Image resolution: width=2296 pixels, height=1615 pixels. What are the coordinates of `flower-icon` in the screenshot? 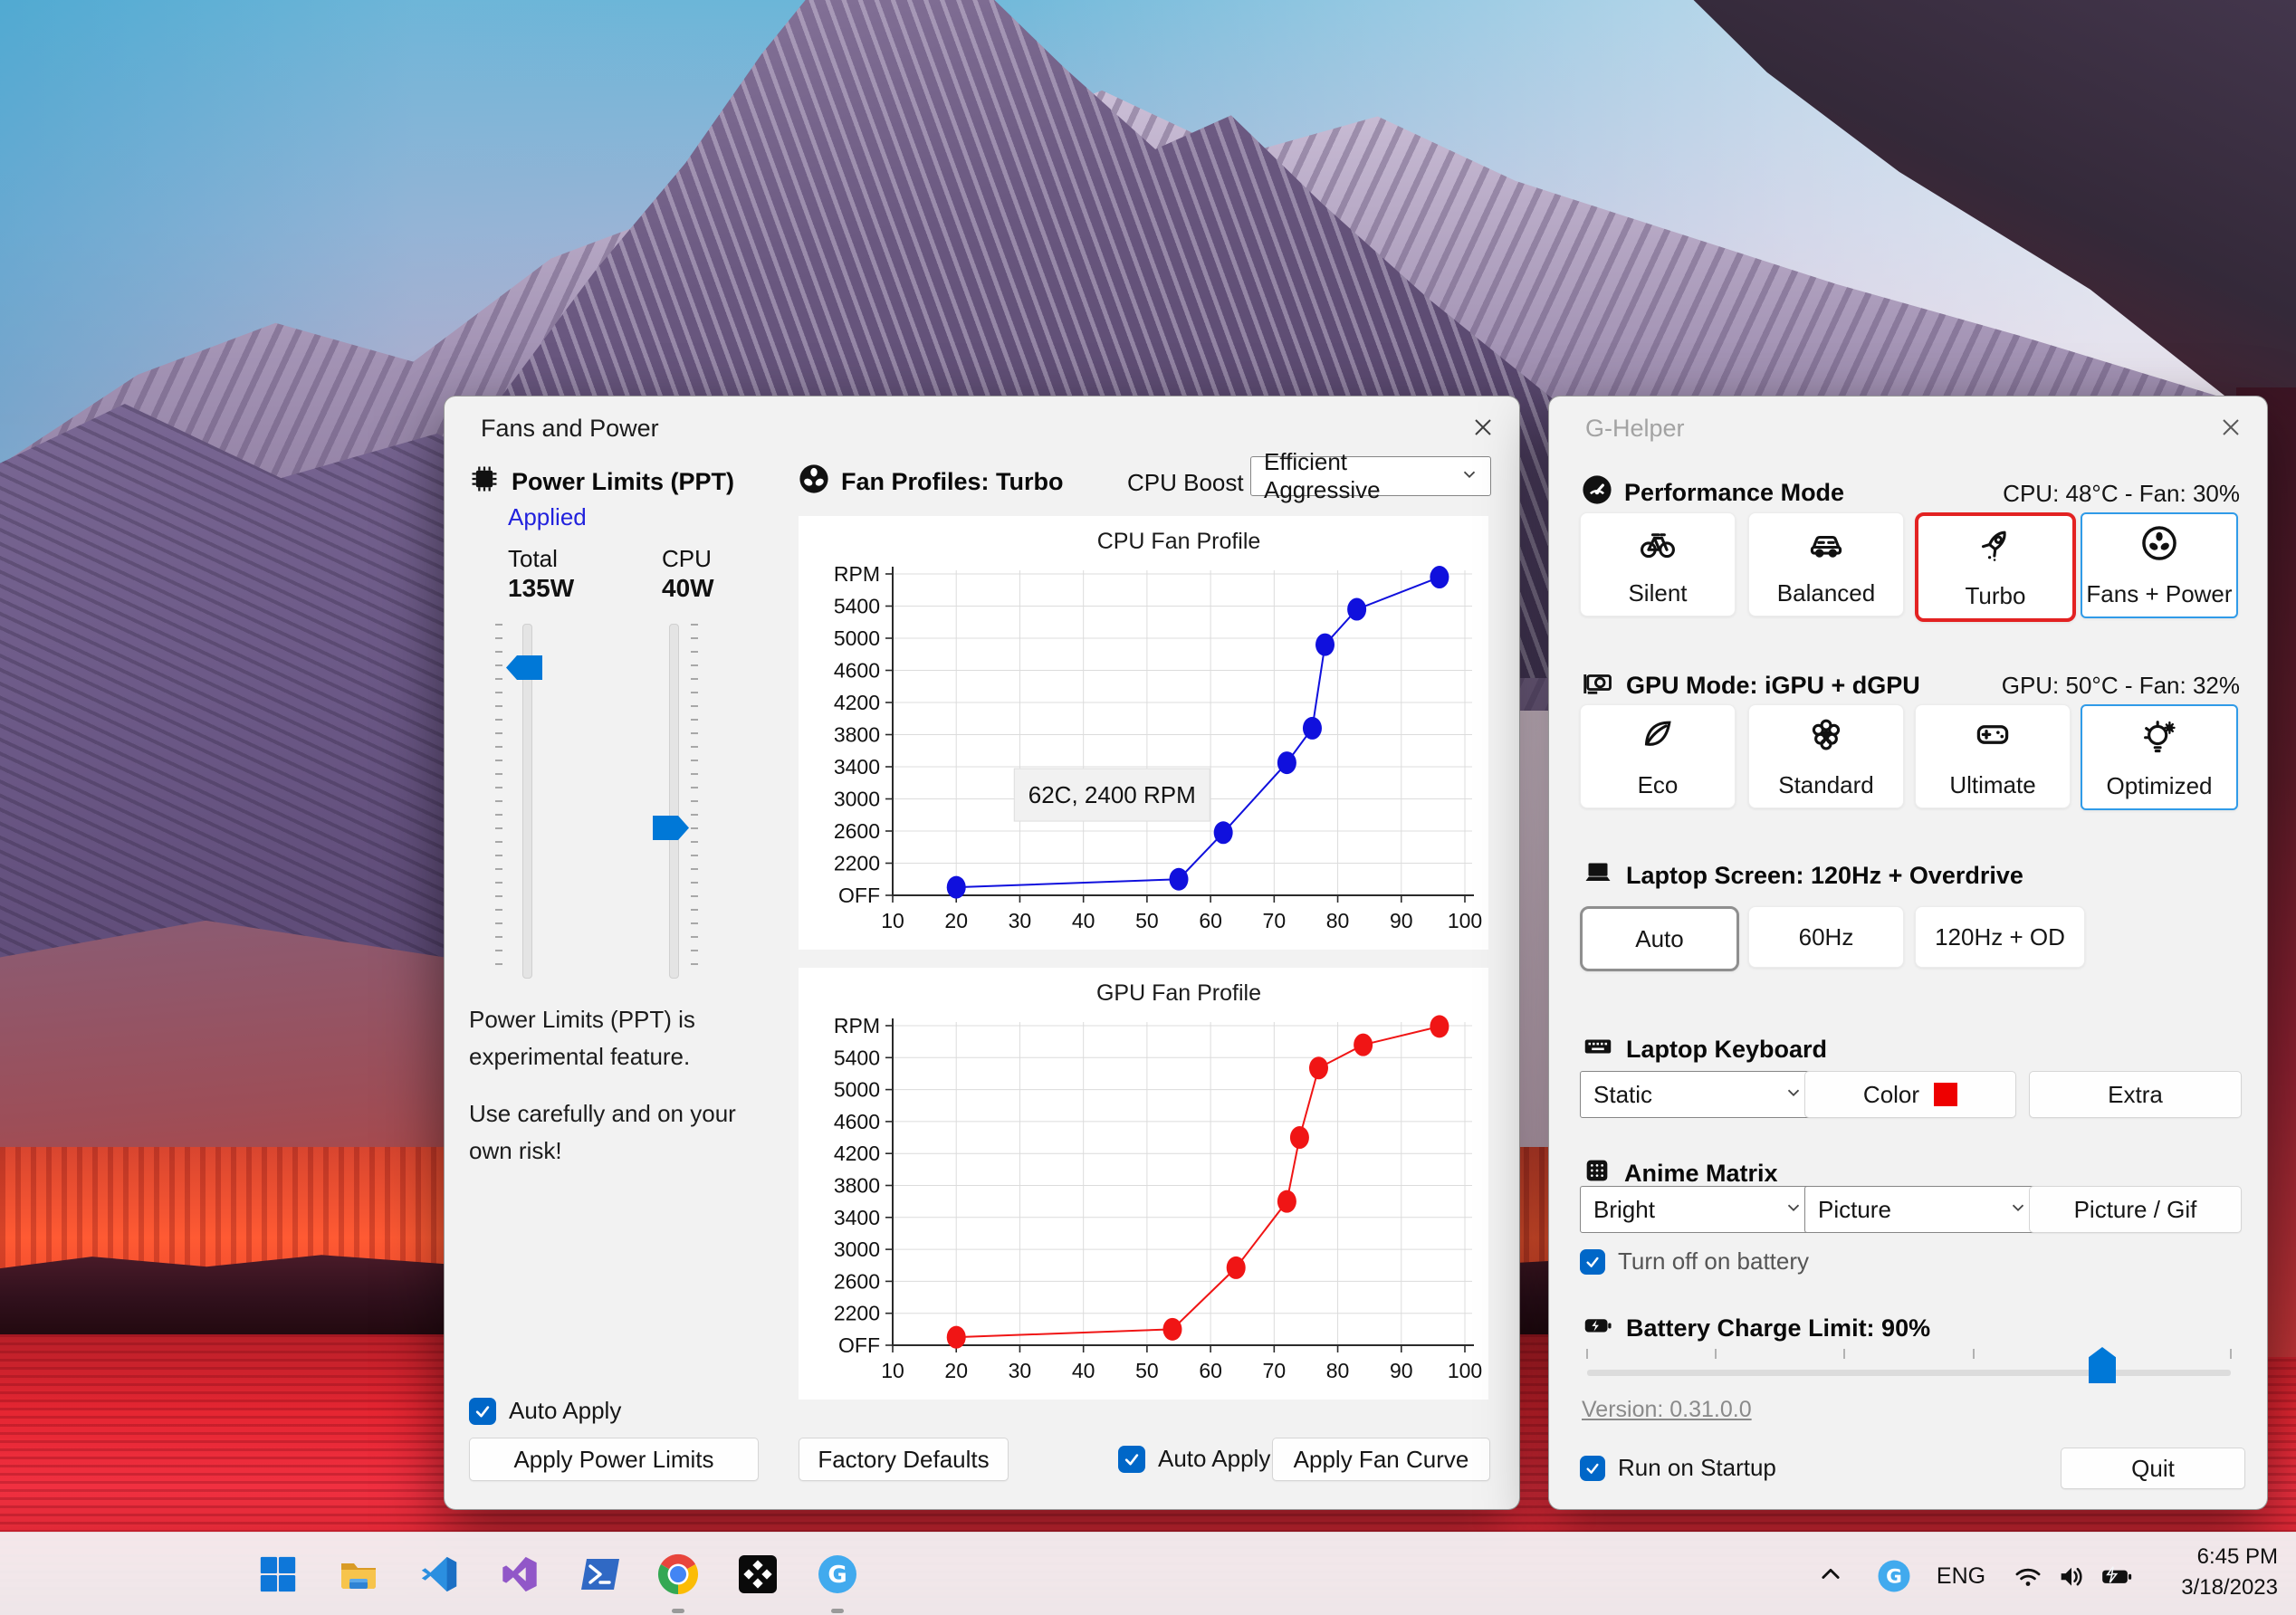 It's located at (1826, 737).